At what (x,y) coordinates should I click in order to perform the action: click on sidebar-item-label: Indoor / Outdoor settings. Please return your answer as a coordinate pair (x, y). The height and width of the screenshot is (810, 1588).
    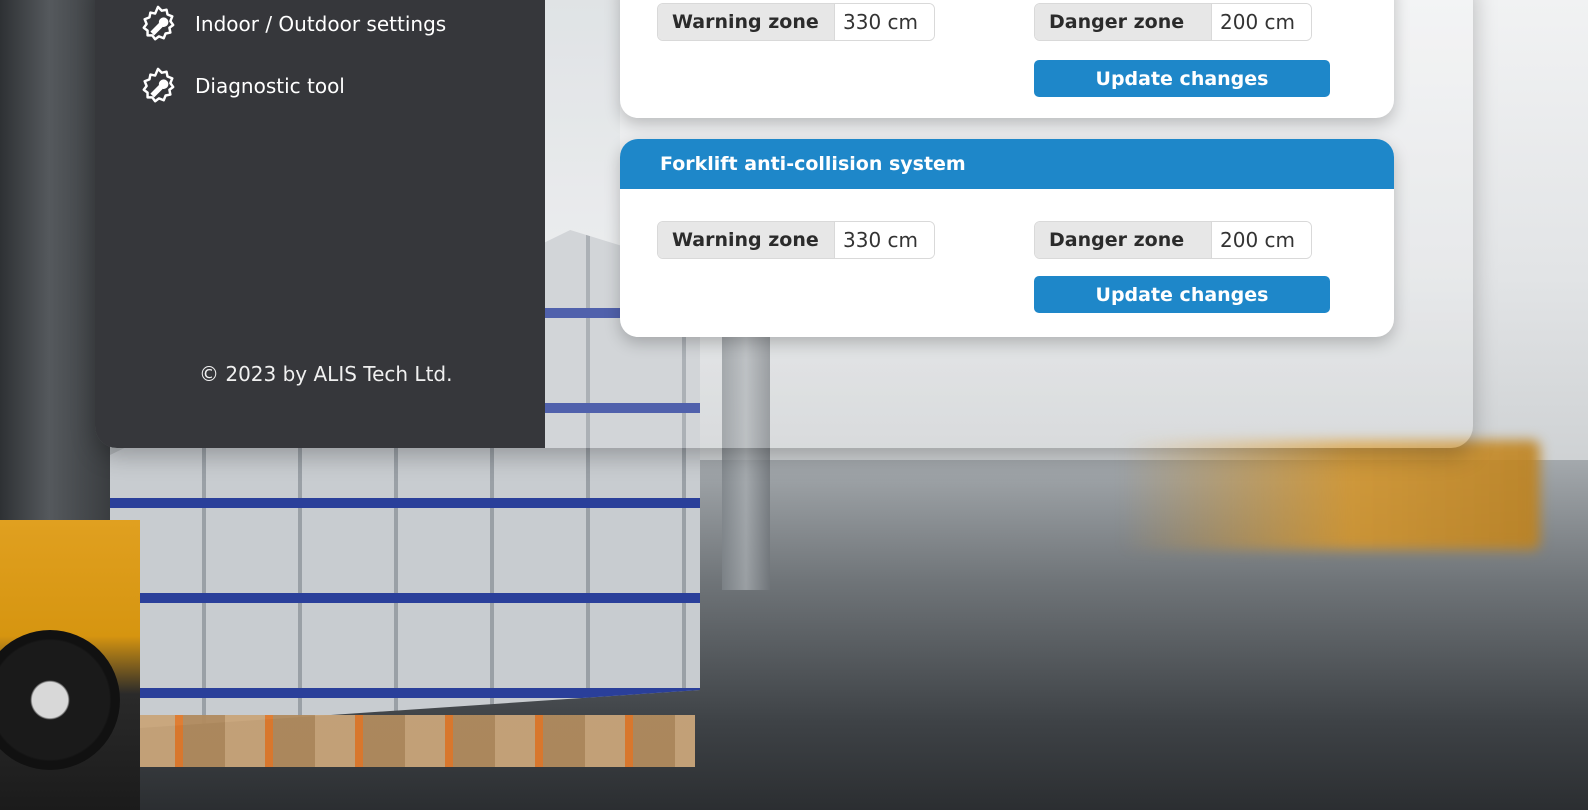
    Looking at the image, I should click on (321, 24).